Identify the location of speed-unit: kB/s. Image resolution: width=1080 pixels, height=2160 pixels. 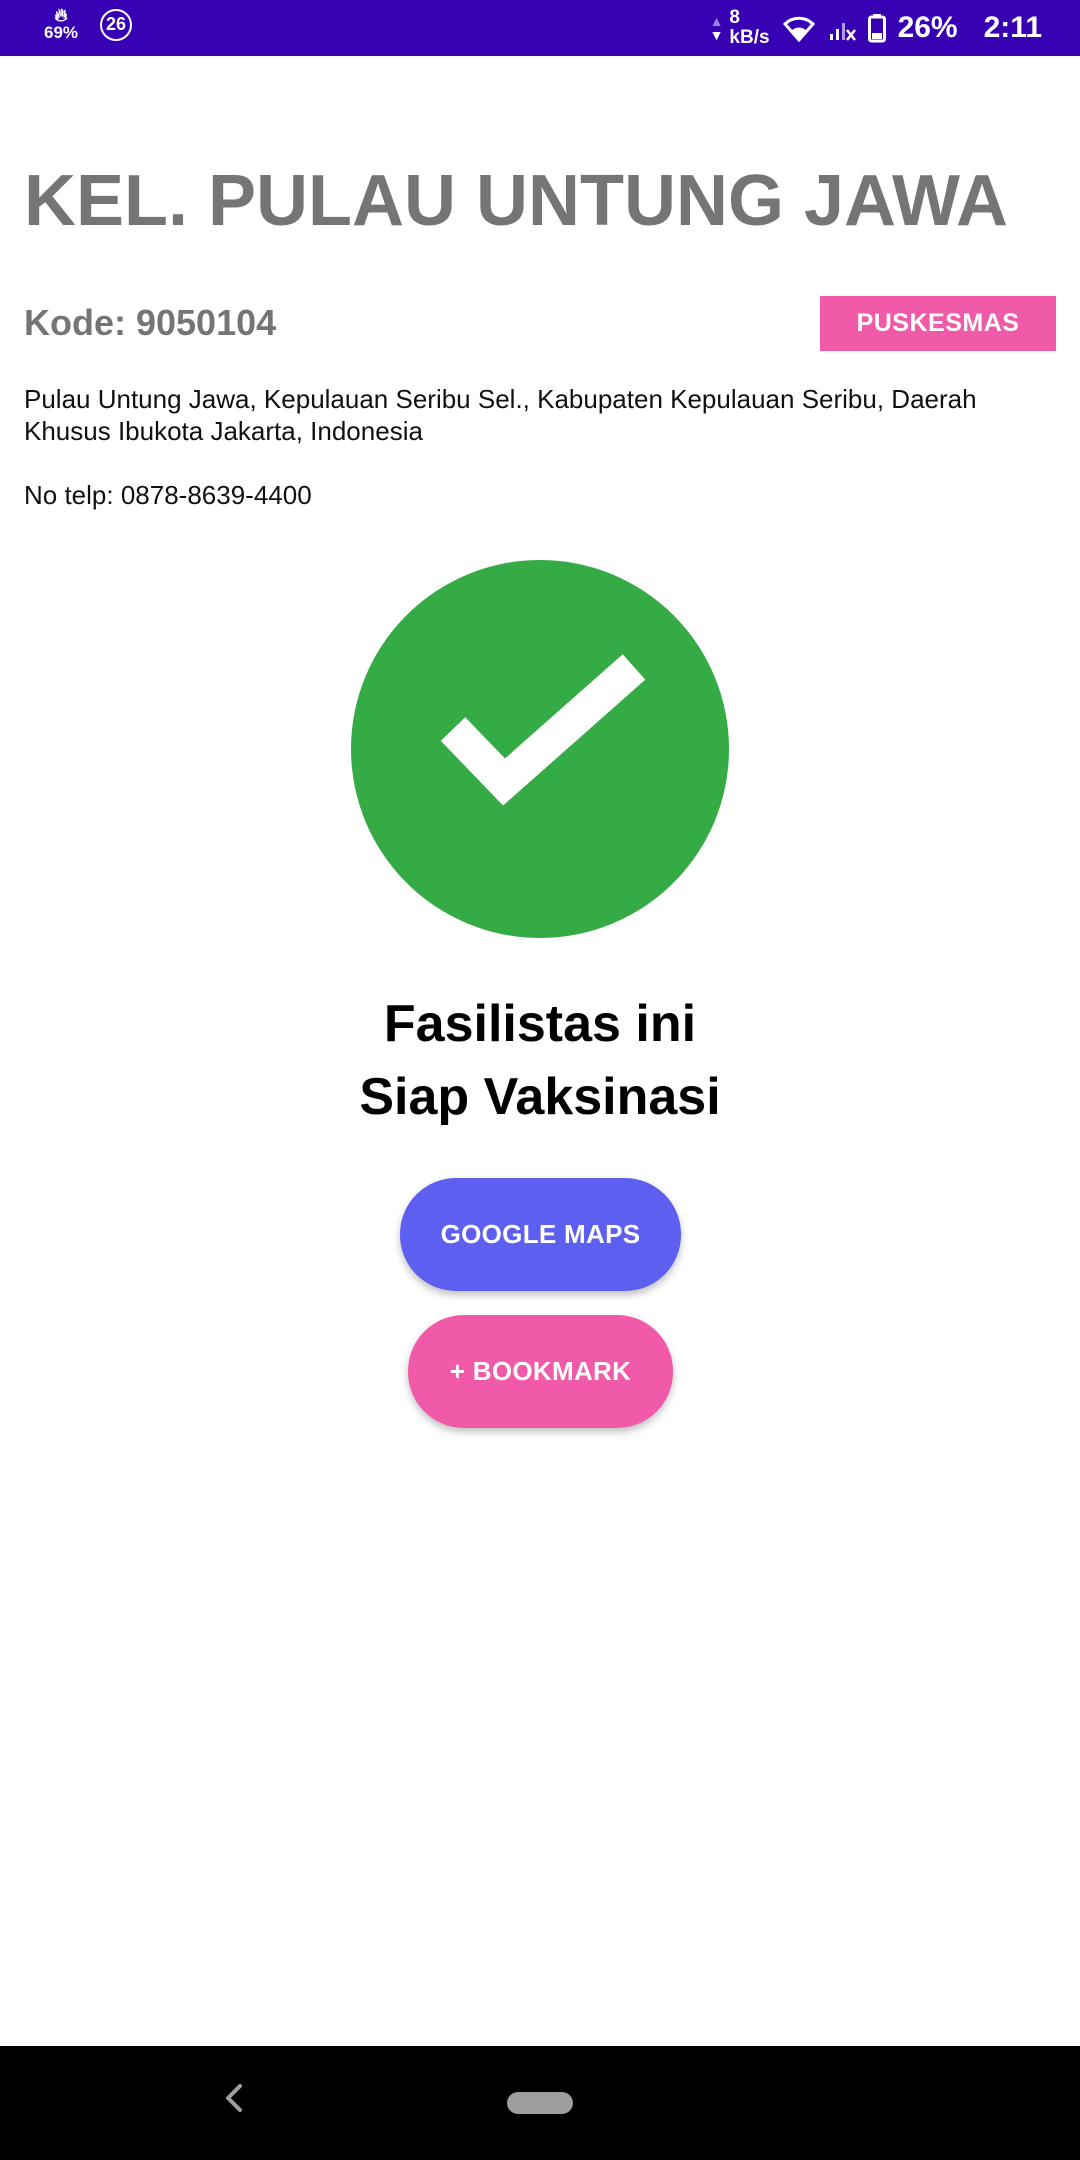
(749, 37).